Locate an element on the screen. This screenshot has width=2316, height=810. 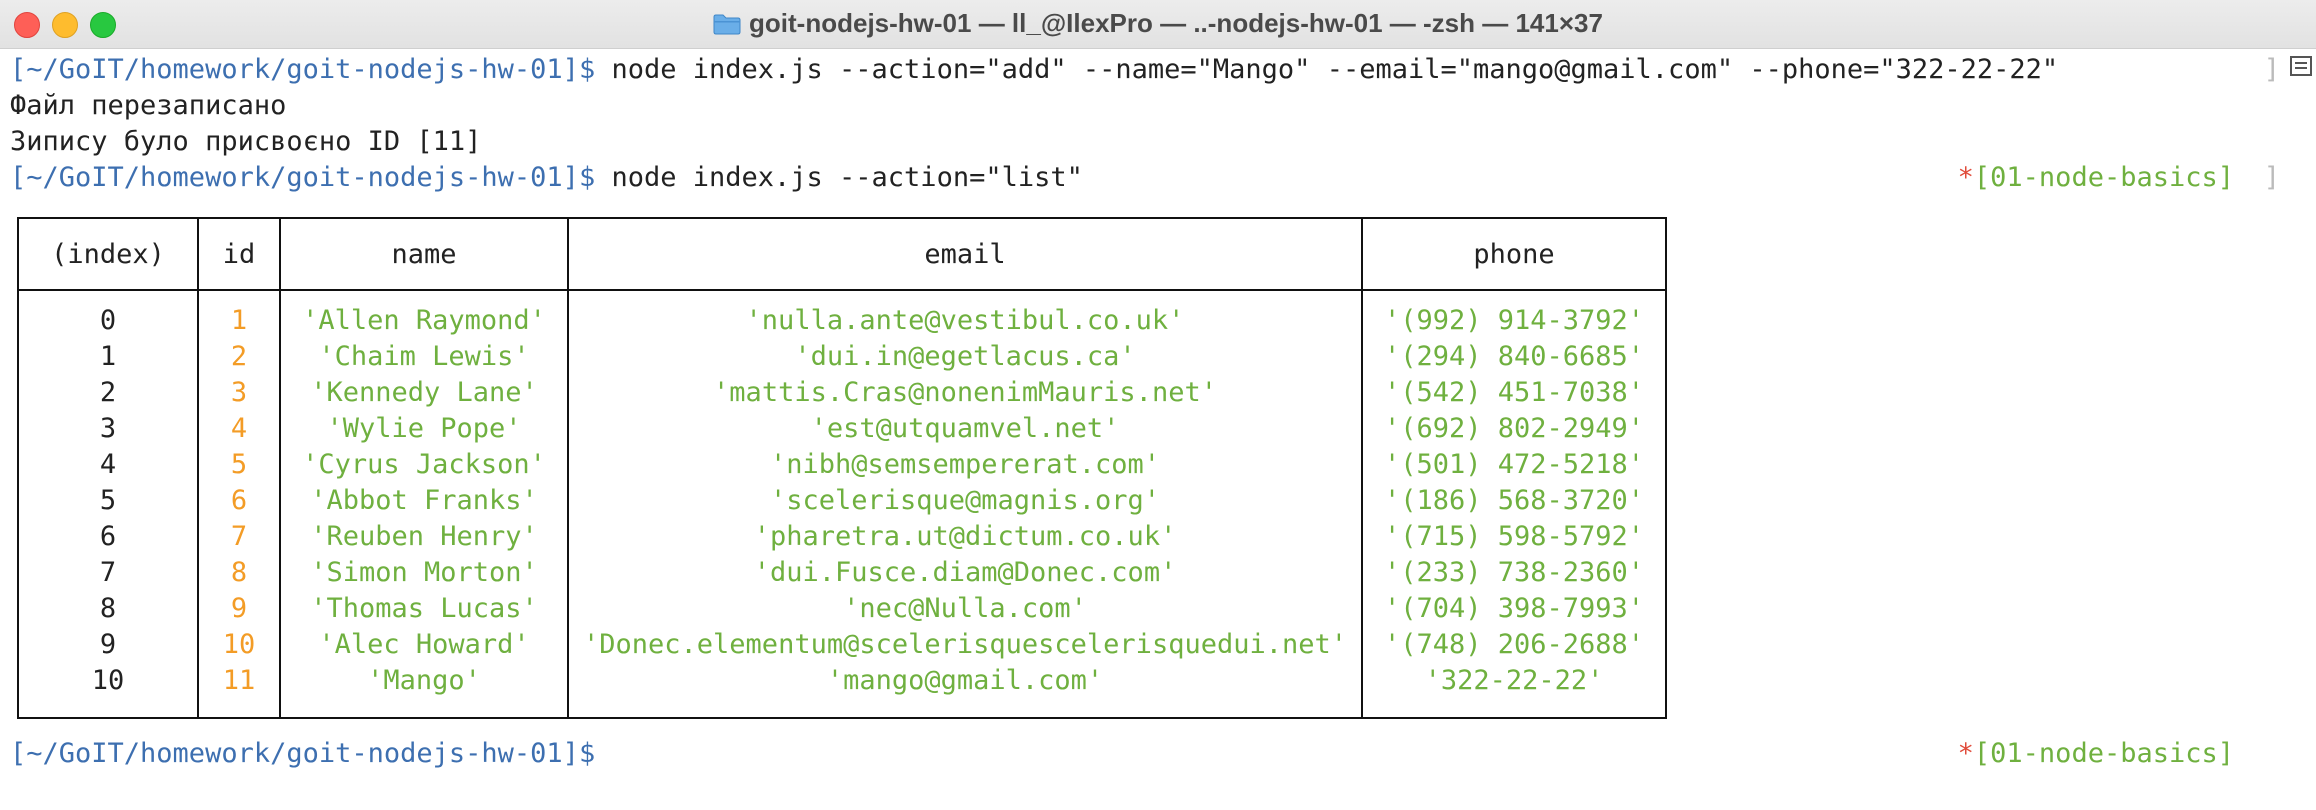
cell-name: 'Kennedy Lane' is located at coordinates (424, 393).